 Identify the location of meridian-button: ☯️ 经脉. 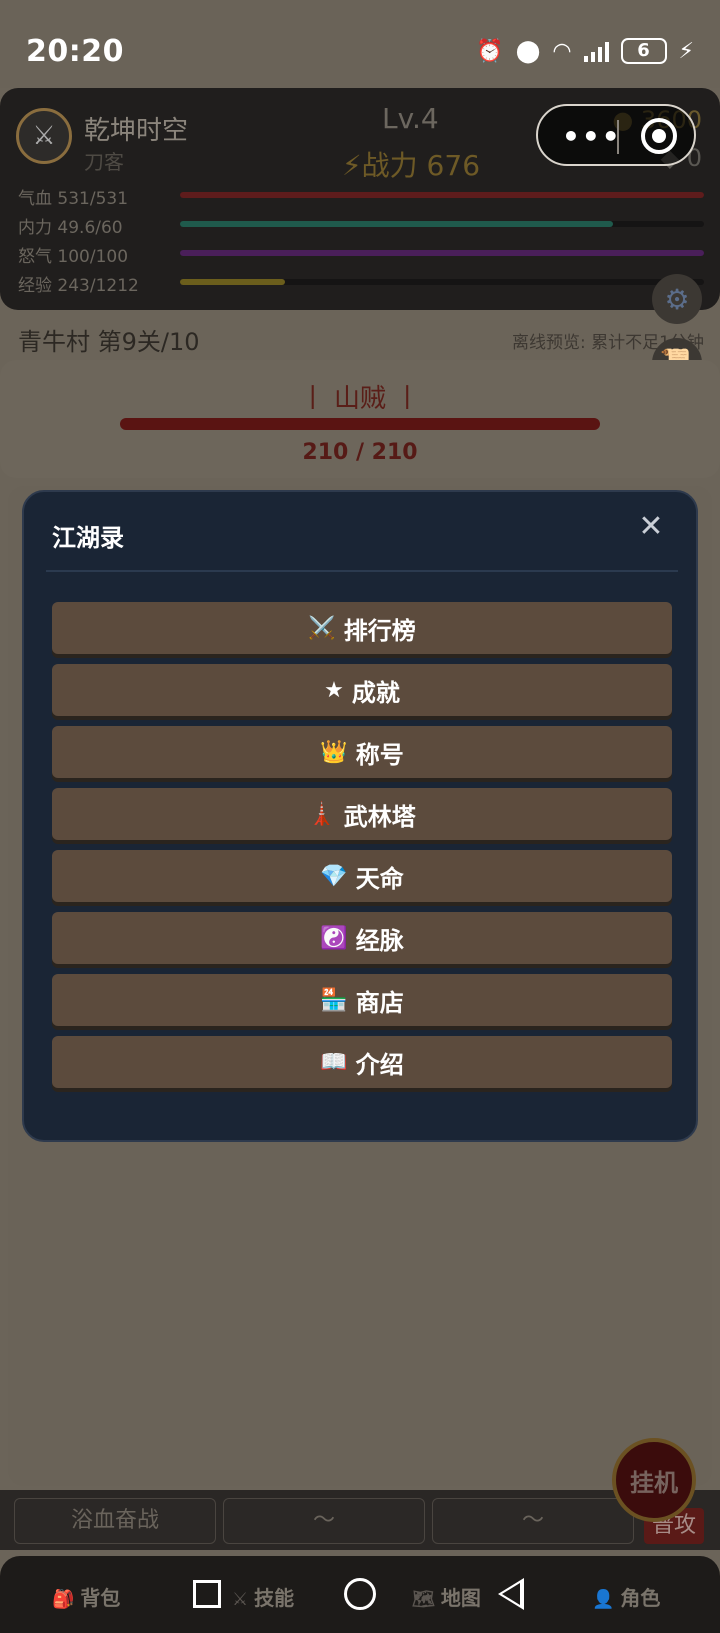
(362, 938).